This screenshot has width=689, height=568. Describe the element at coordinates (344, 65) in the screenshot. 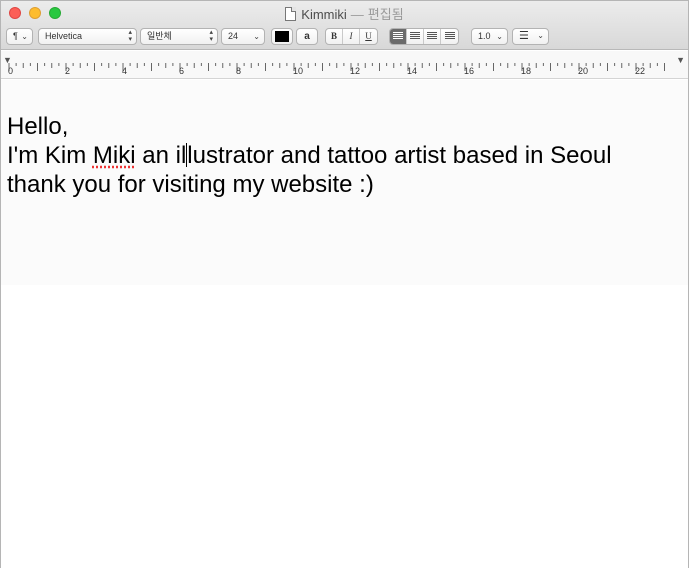

I see `ruler: ▼ ▼ 0 2 4 6 8 10 12 14 16 18 20 22` at that location.